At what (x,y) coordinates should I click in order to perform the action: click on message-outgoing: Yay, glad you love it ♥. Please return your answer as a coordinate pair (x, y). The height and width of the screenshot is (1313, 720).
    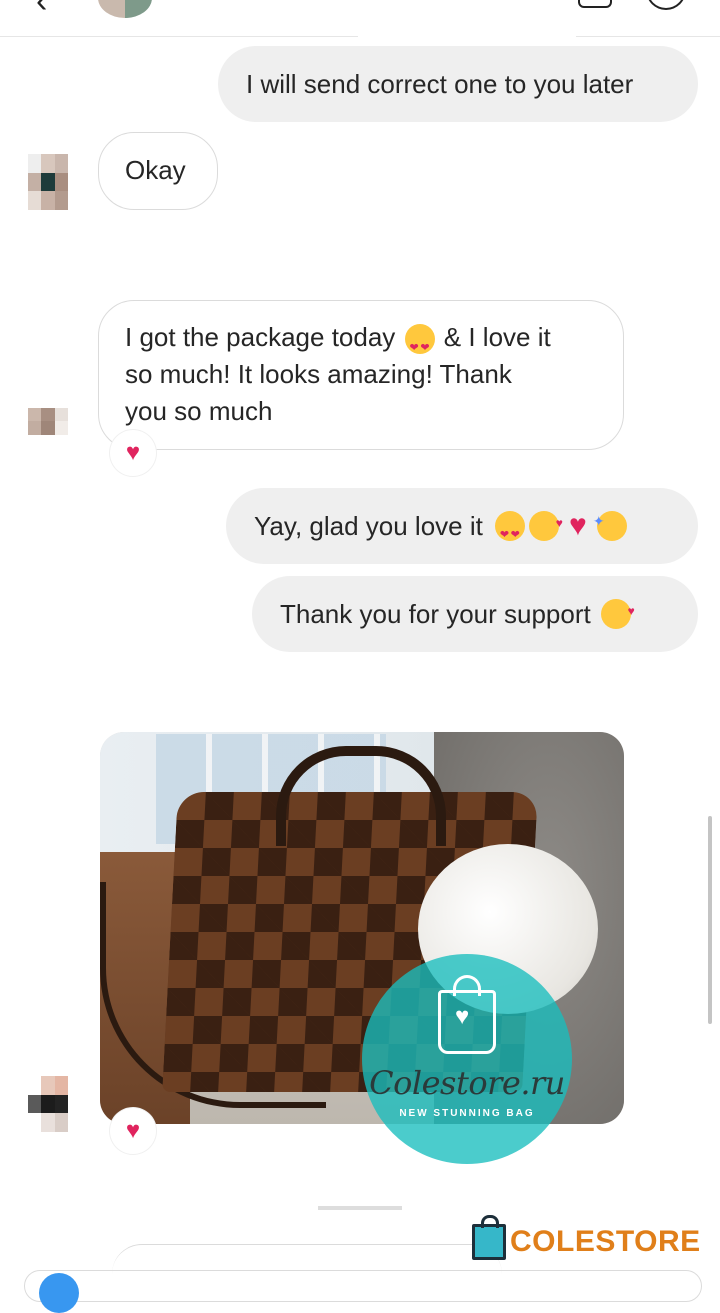
    Looking at the image, I should click on (462, 526).